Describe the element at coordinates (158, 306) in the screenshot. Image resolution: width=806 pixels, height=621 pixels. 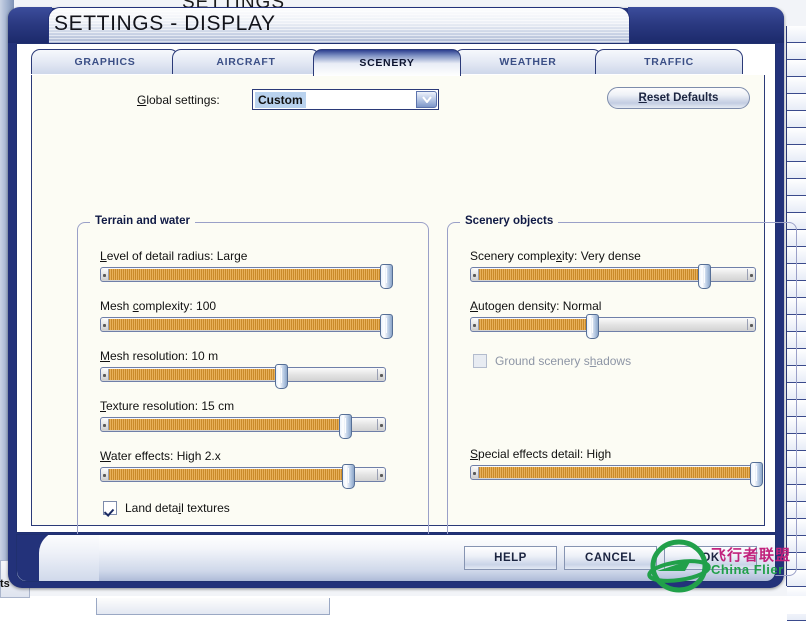
I see `slider-label: Mesh complexity: 100` at that location.